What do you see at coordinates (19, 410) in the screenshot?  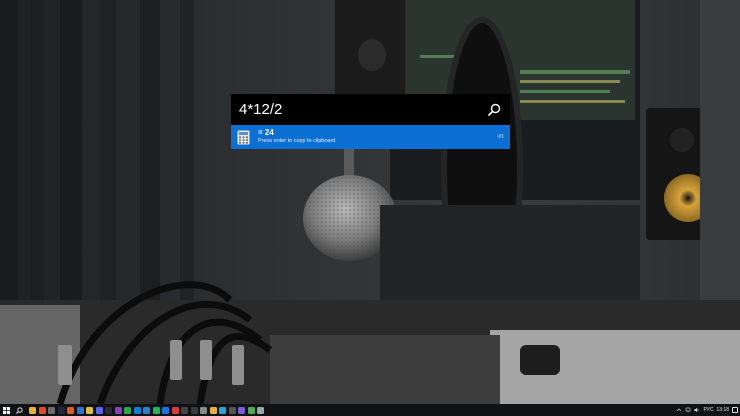 I see `taskbar-search-icon` at bounding box center [19, 410].